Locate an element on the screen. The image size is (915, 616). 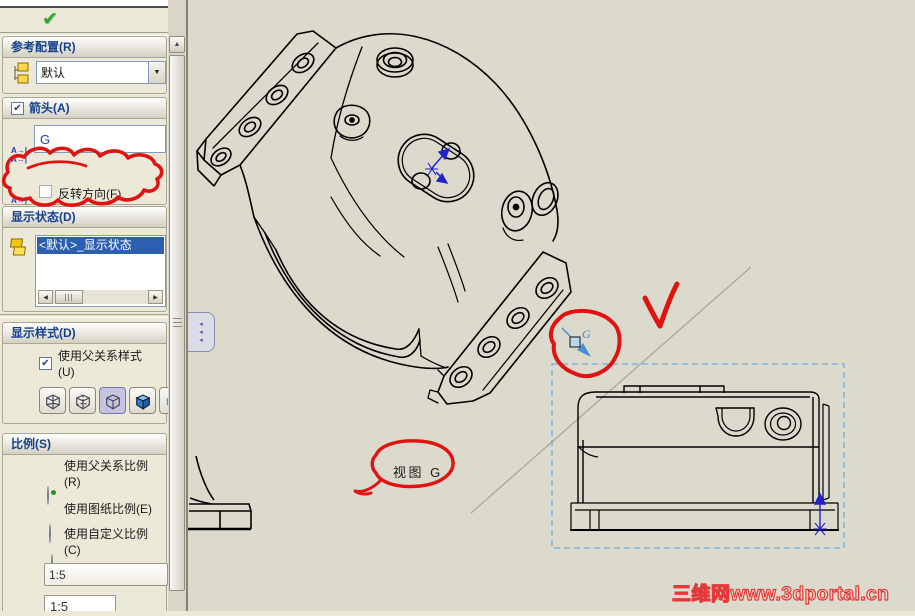
view-direction-arrow: G is located at coordinates (576, 342).